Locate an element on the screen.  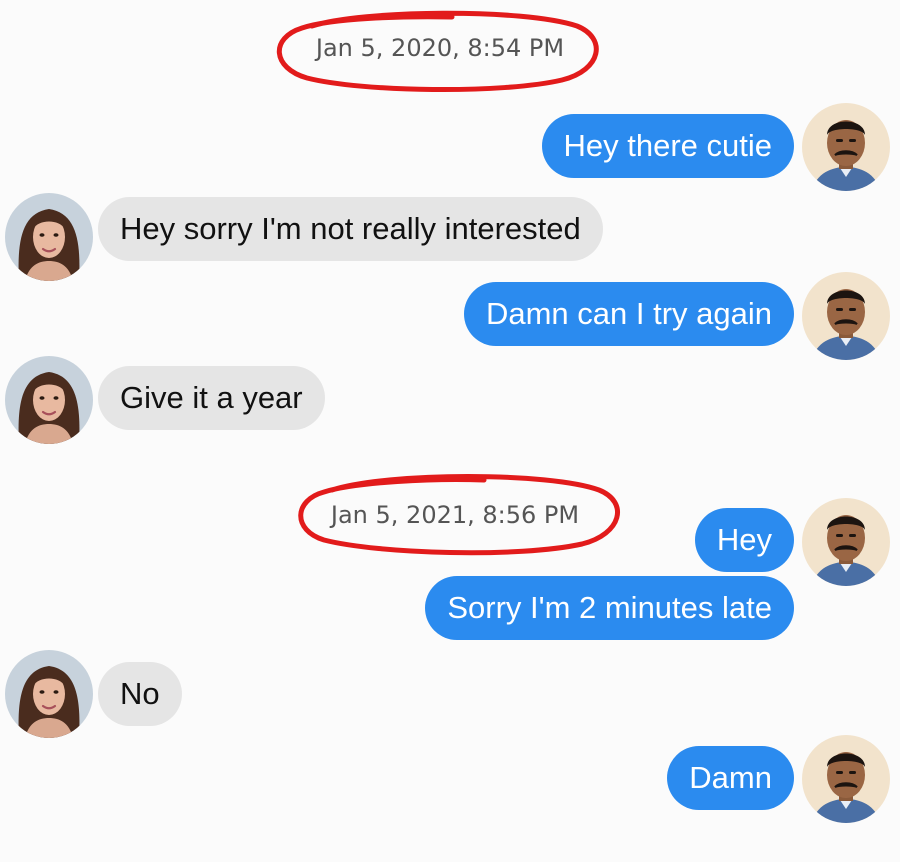
message-bubble-outgoing: Hey there cutie is located at coordinates (667, 146).